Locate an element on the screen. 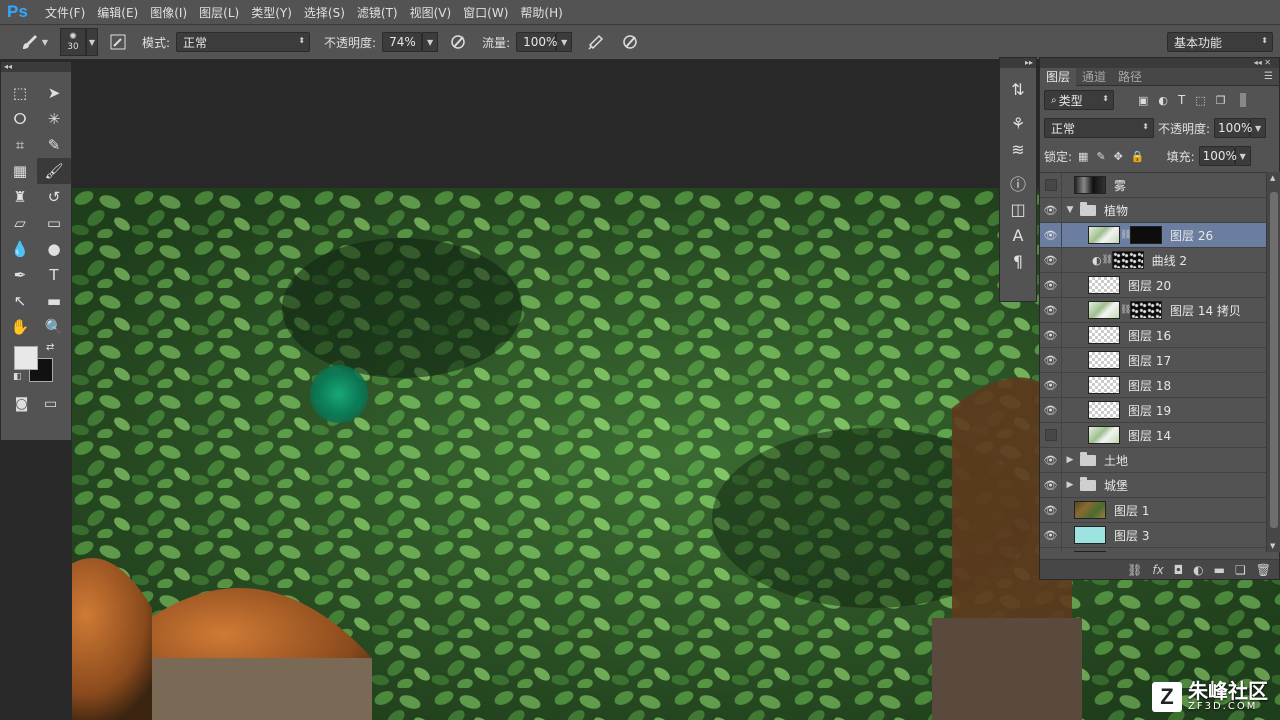 Image resolution: width=1280 pixels, height=720 pixels. menu-image: 图像(I) is located at coordinates (168, 12).